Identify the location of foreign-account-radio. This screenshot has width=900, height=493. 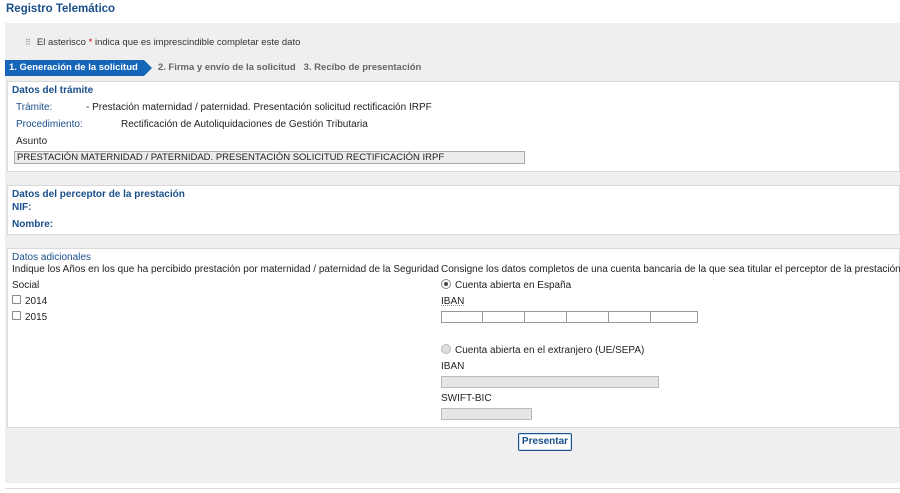
(446, 349).